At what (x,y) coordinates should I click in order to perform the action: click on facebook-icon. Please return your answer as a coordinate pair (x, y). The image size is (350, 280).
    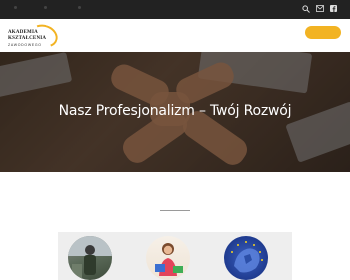
    Looking at the image, I should click on (333, 8).